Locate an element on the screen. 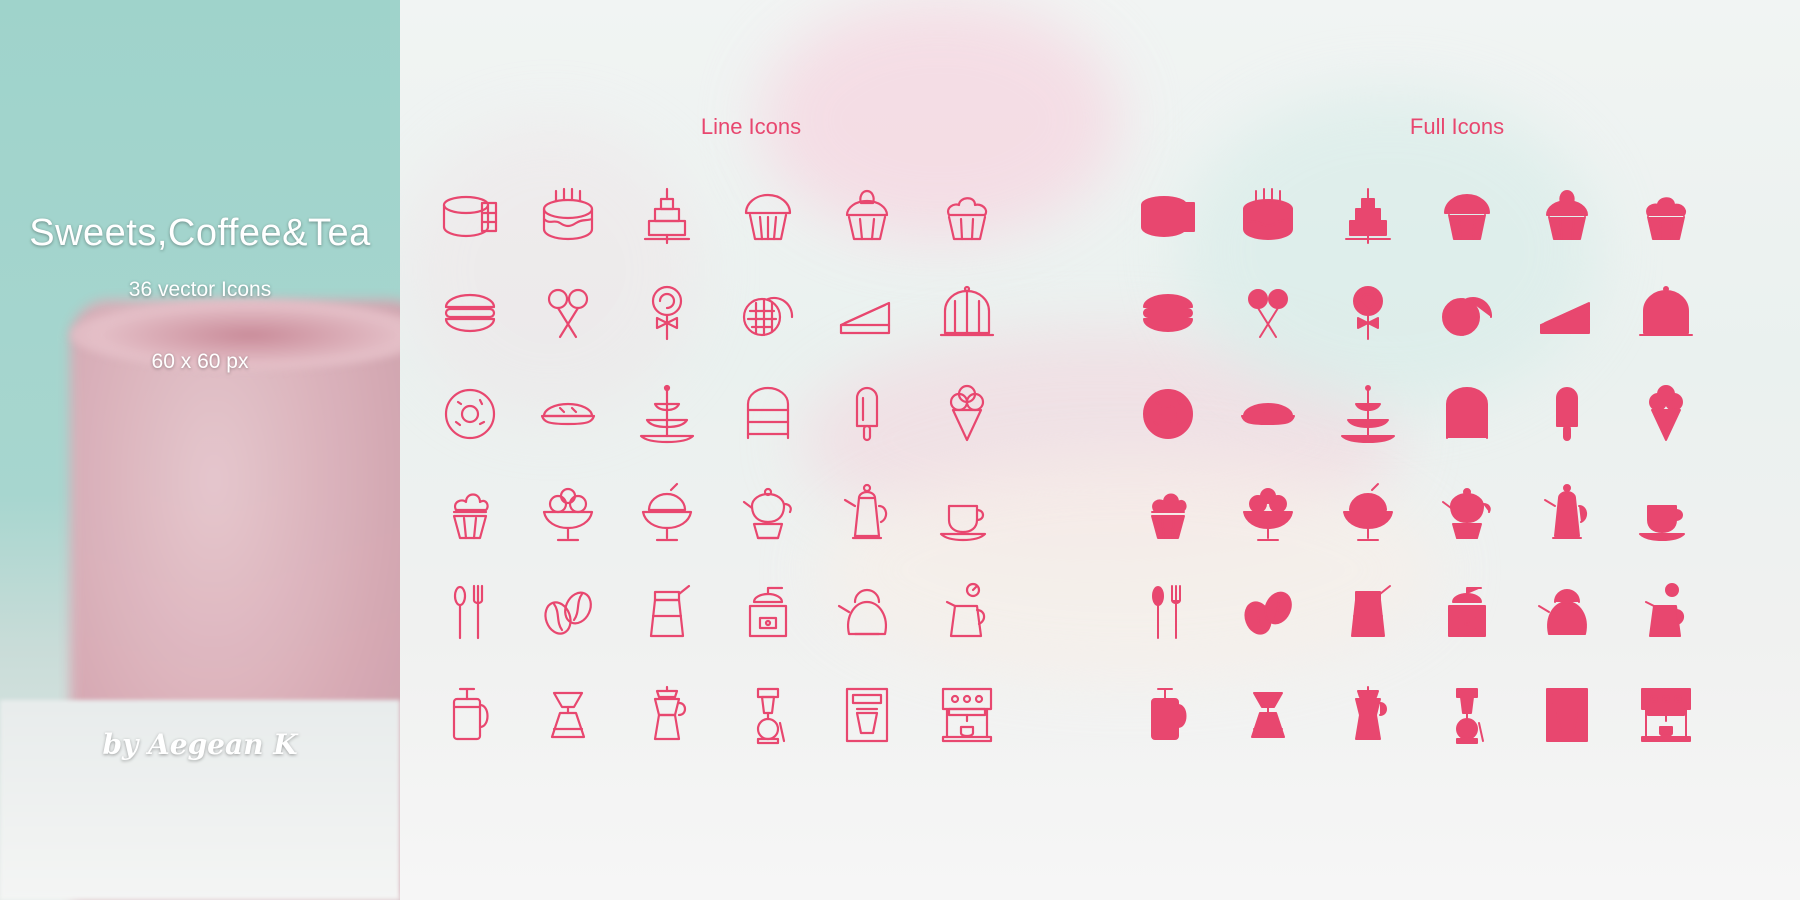 The height and width of the screenshot is (900, 1800). line-sundae-icon is located at coordinates (568, 514).